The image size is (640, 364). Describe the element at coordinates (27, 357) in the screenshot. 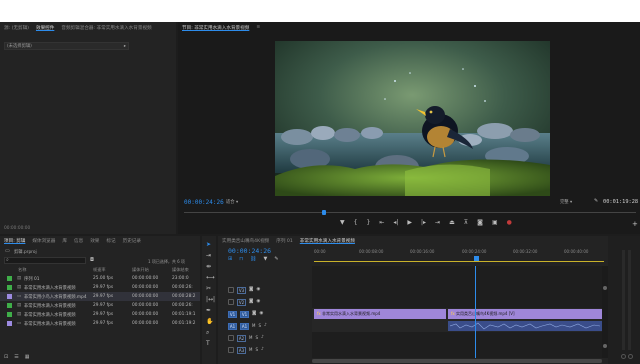

I see `icon-view-icon: ▦` at that location.